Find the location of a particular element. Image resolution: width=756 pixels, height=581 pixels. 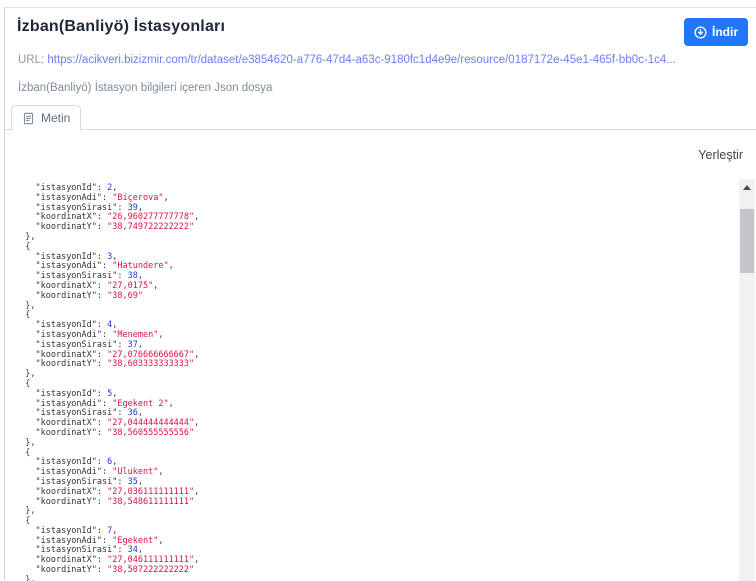

tab-metin: Metin is located at coordinates (46, 118).